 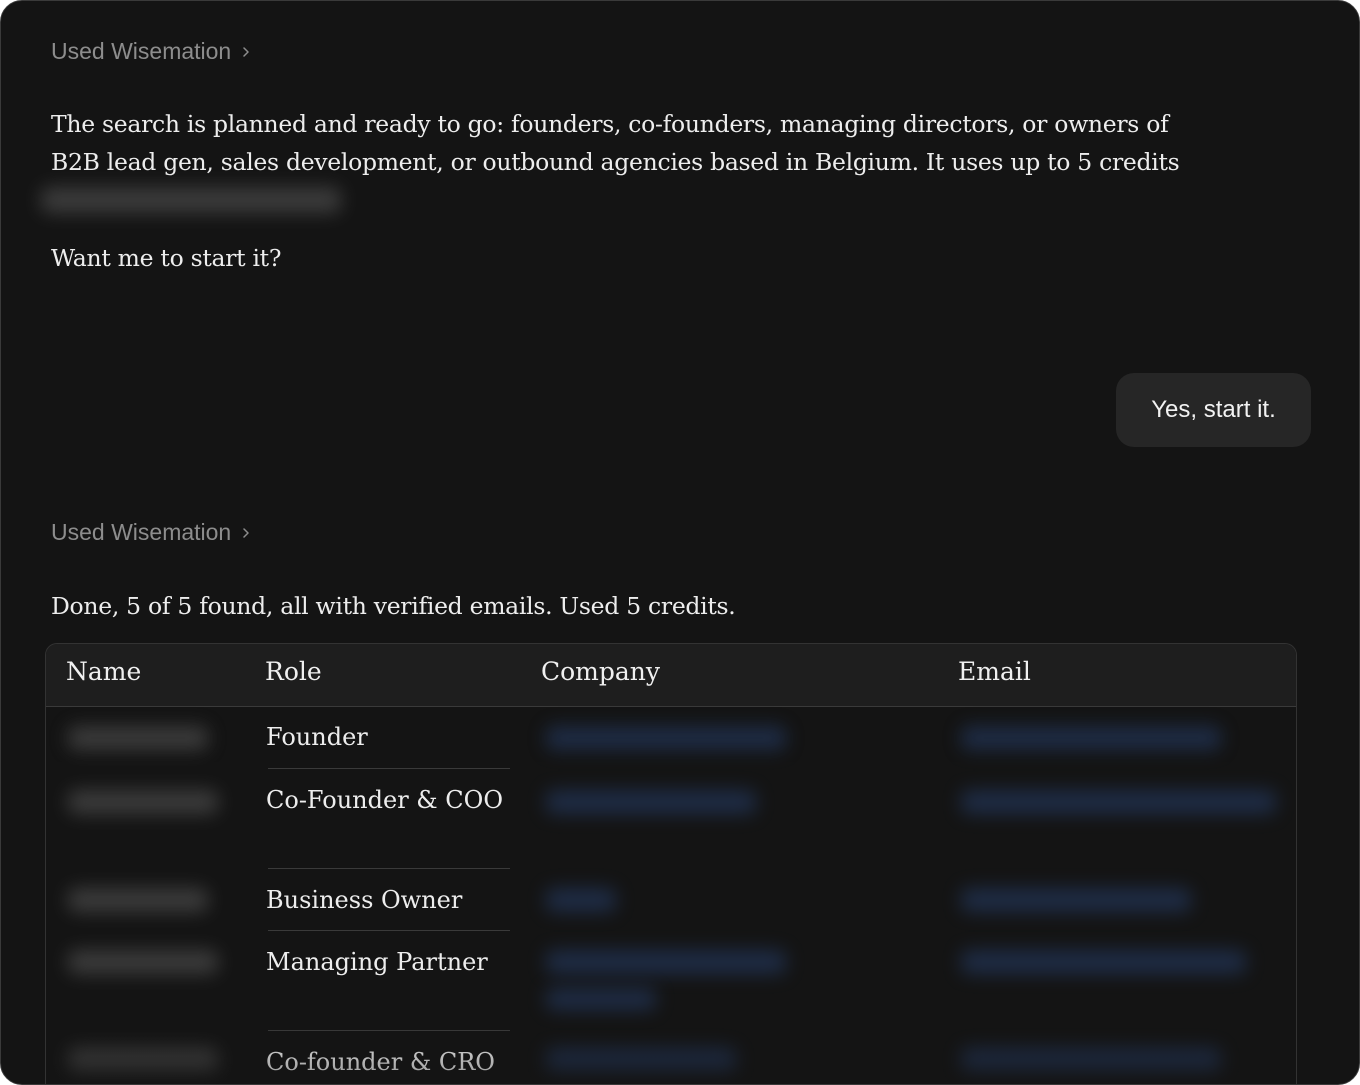 I want to click on table-header: Name Role Company Email, so click(x=671, y=675).